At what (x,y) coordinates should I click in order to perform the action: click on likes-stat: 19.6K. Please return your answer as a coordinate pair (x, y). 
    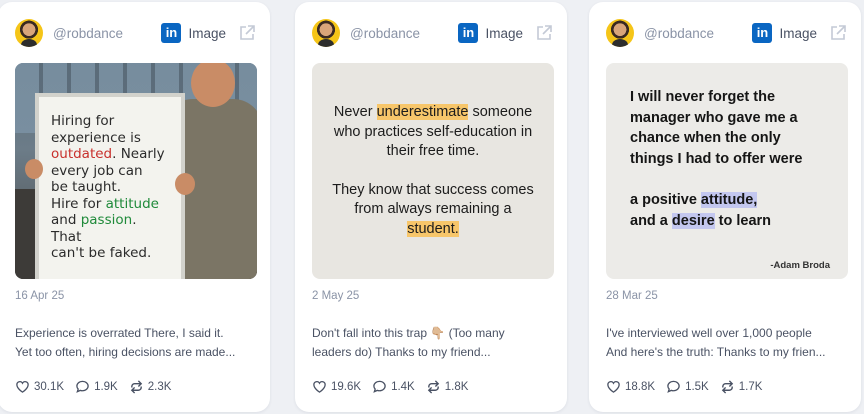
    Looking at the image, I should click on (336, 386).